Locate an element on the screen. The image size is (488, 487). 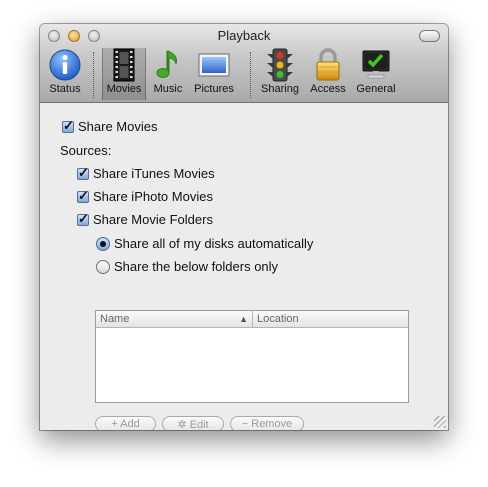
toolbar-label: Movies is located at coordinates (124, 89).